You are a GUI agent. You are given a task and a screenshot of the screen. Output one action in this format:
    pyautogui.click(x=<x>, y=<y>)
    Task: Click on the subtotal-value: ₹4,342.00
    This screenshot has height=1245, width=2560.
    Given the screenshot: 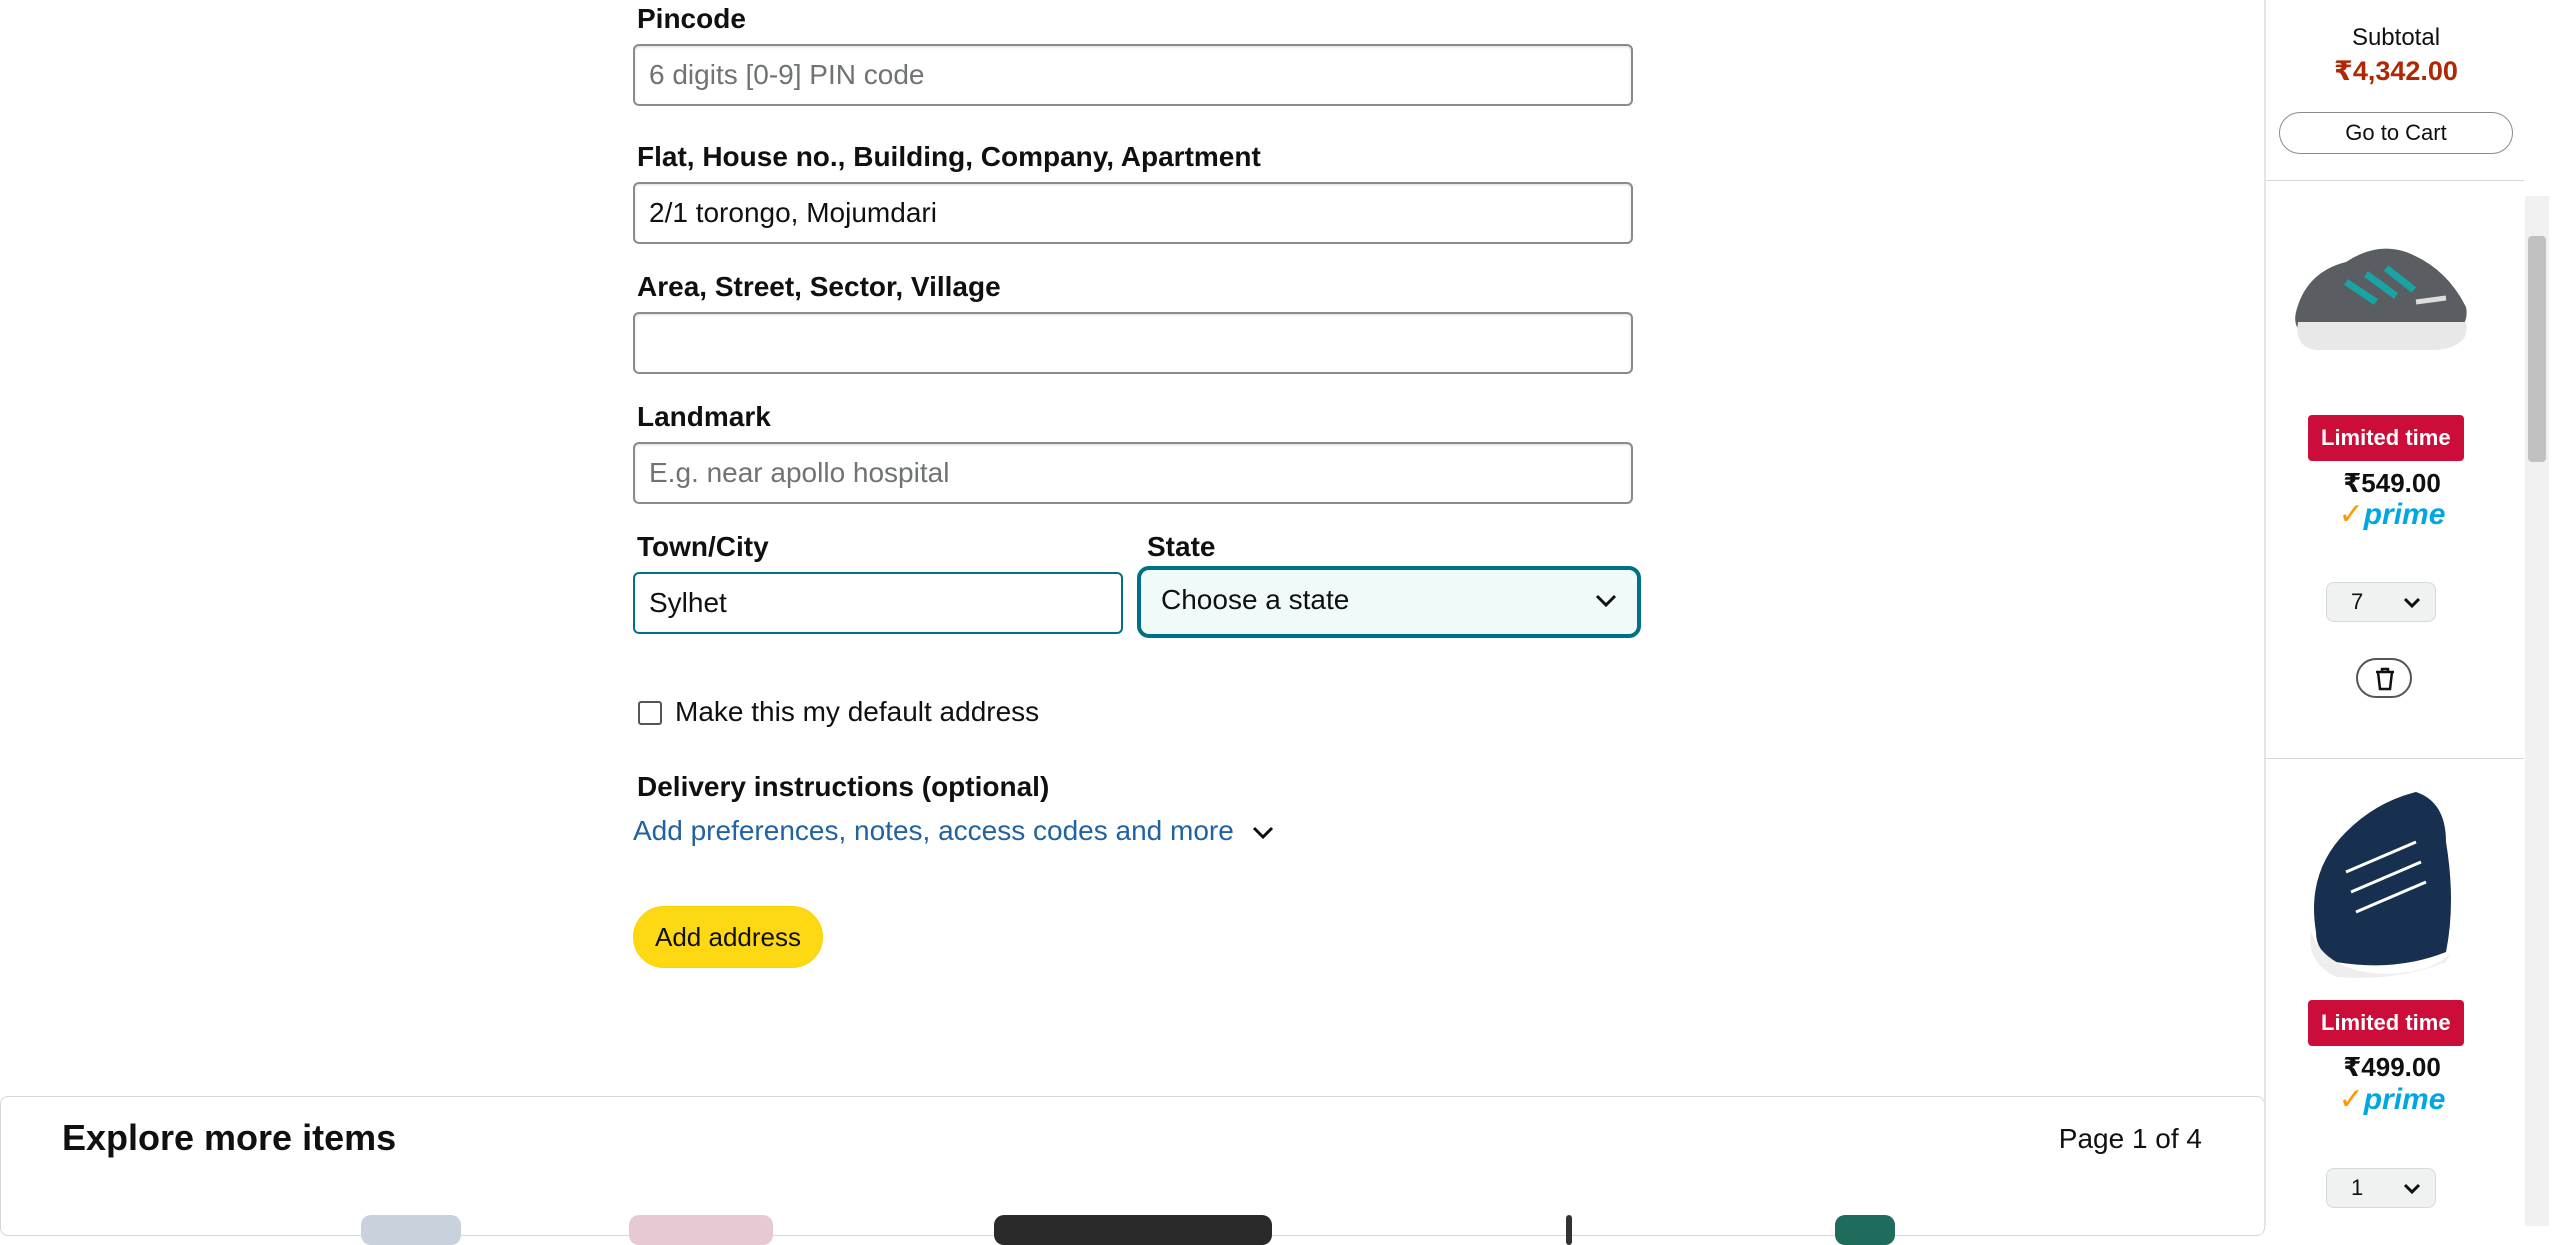 What is the action you would take?
    pyautogui.click(x=2396, y=71)
    